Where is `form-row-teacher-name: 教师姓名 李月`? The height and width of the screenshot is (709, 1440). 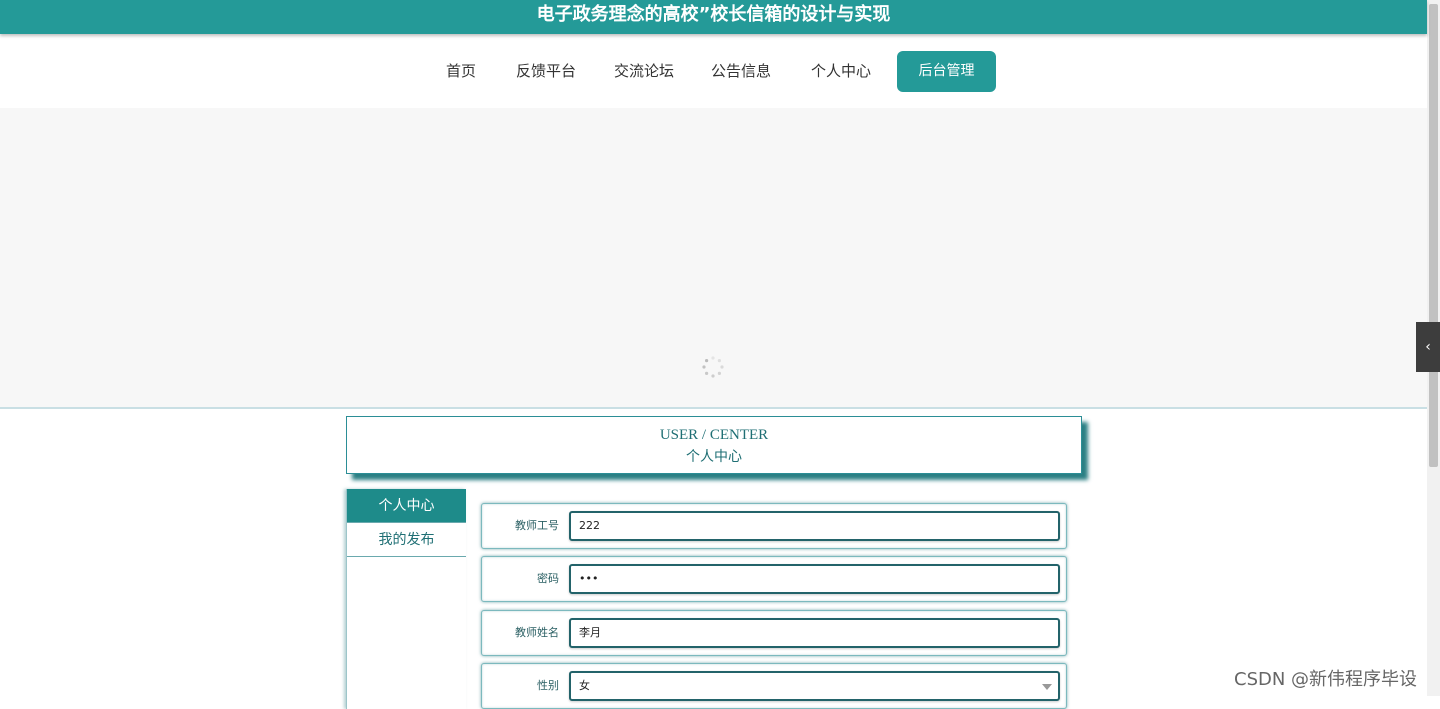 form-row-teacher-name: 教师姓名 李月 is located at coordinates (774, 633).